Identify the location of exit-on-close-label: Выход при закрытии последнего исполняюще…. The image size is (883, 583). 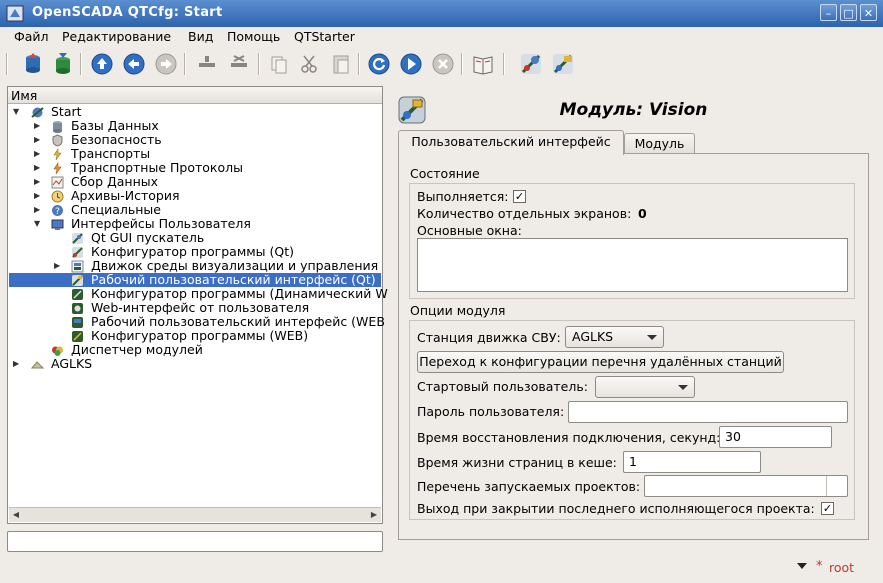
(616, 508).